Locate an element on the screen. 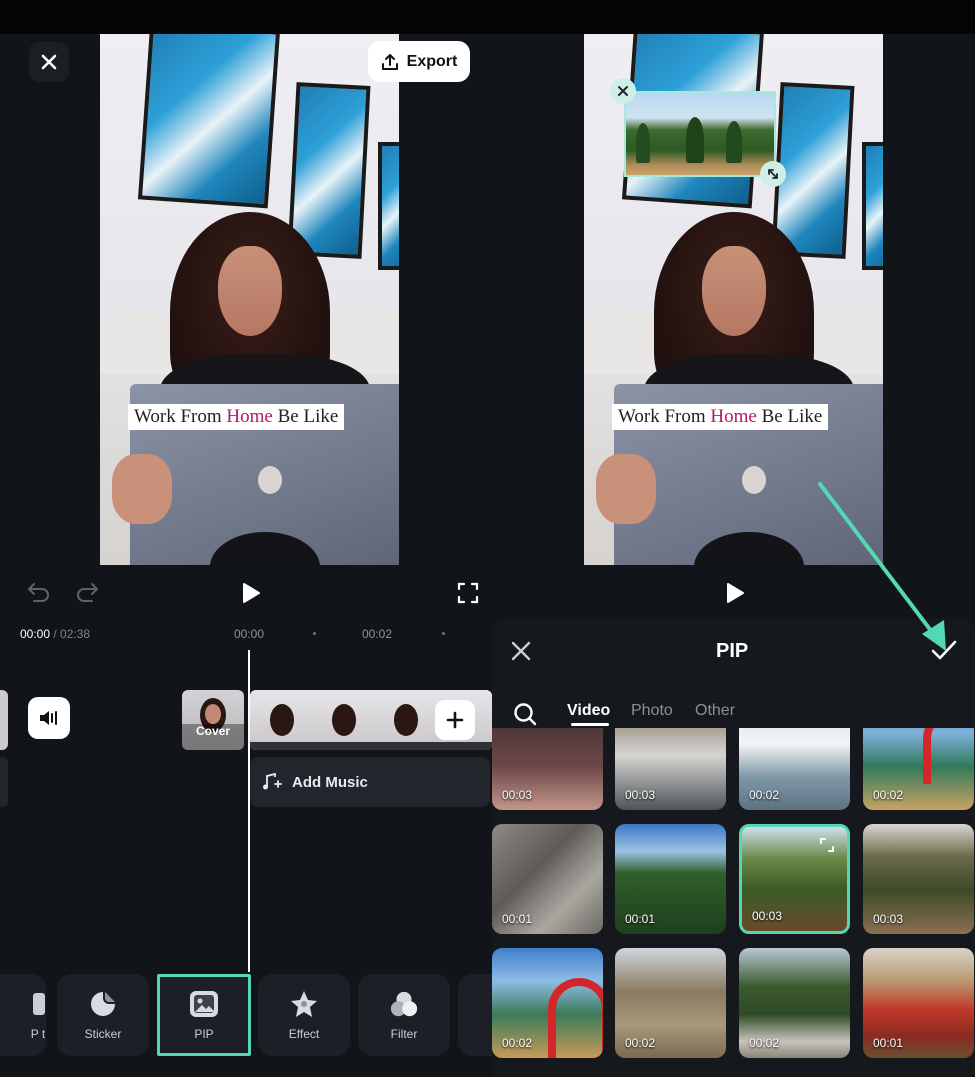 The width and height of the screenshot is (975, 1077). redo-button is located at coordinates (88, 594).